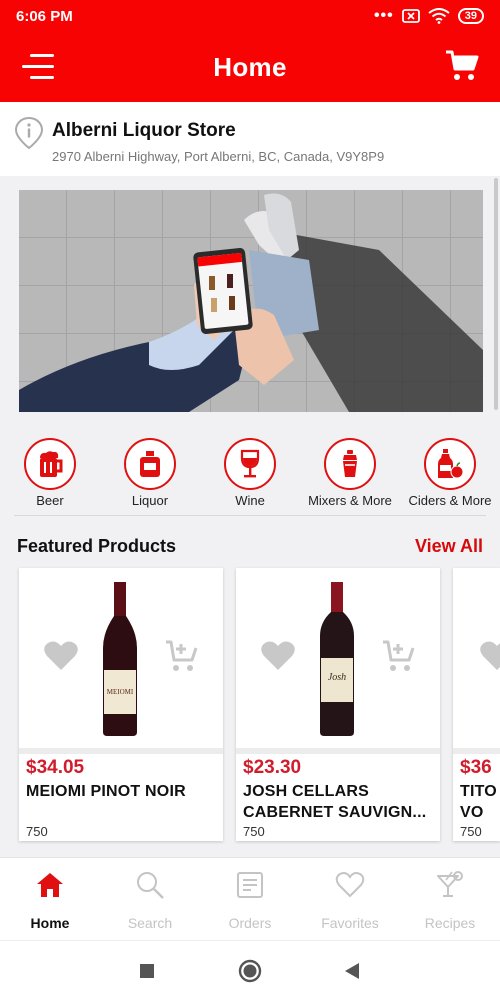 The height and width of the screenshot is (1000, 500). Describe the element at coordinates (120, 692) in the screenshot. I see `bottle-label: MEIOMI` at that location.